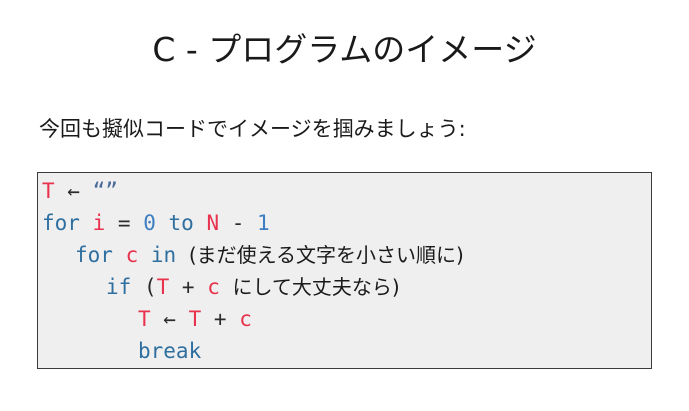  I want to click on code-line-5: T ← T + c, so click(147, 319).